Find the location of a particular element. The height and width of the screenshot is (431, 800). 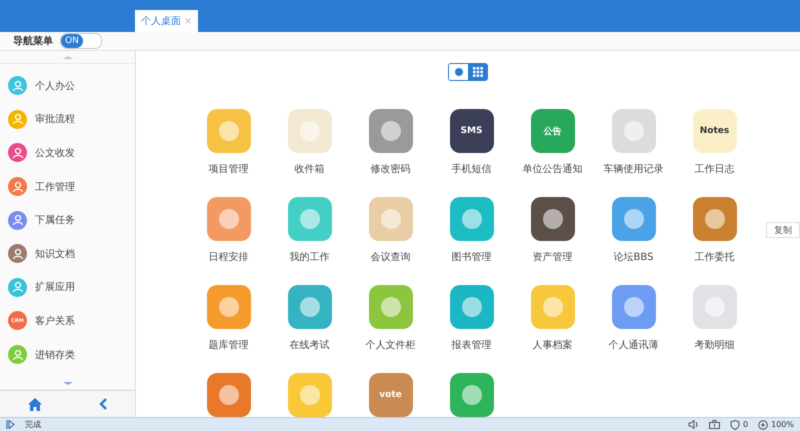

app-label: 资产管理 is located at coordinates (552, 257).